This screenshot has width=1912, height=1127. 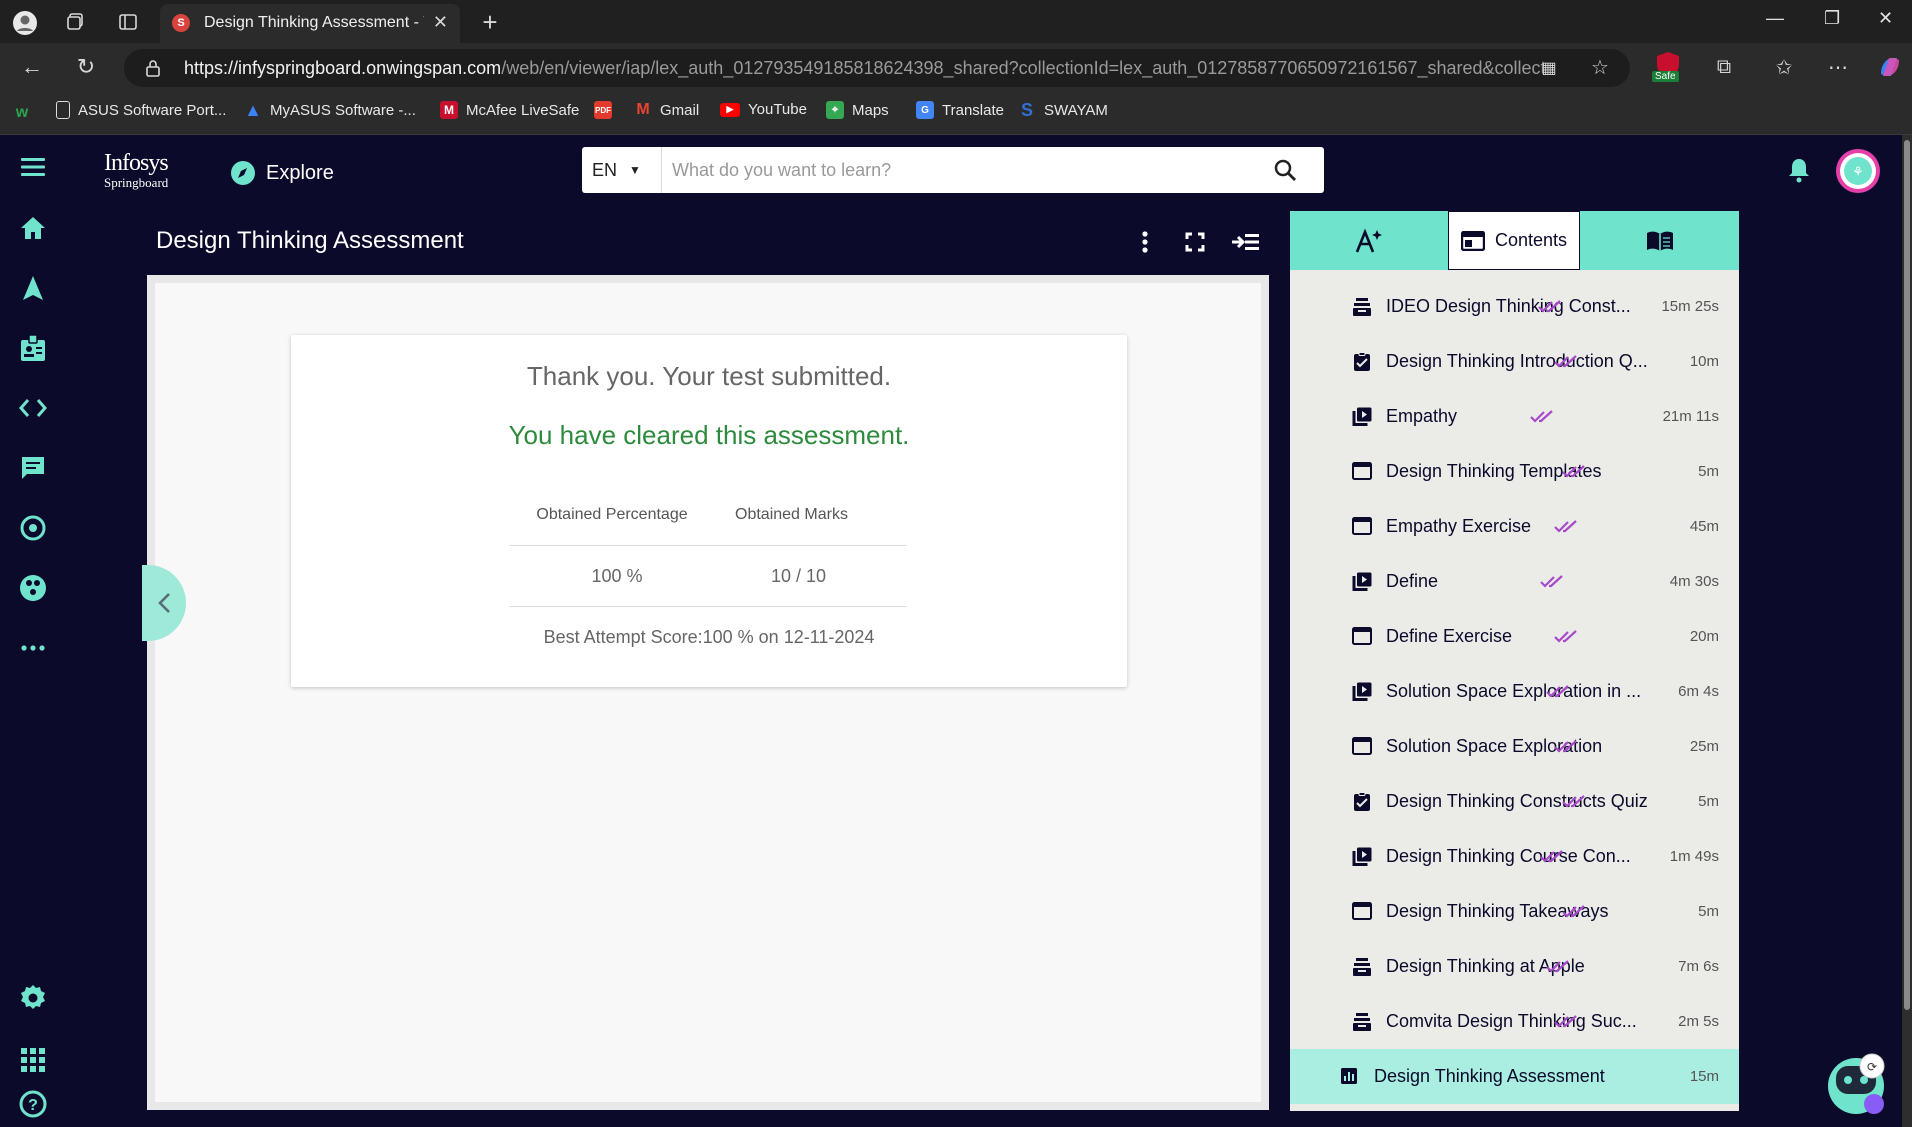 What do you see at coordinates (1459, 526) in the screenshot?
I see `content-item-label: Empathy Exercise` at bounding box center [1459, 526].